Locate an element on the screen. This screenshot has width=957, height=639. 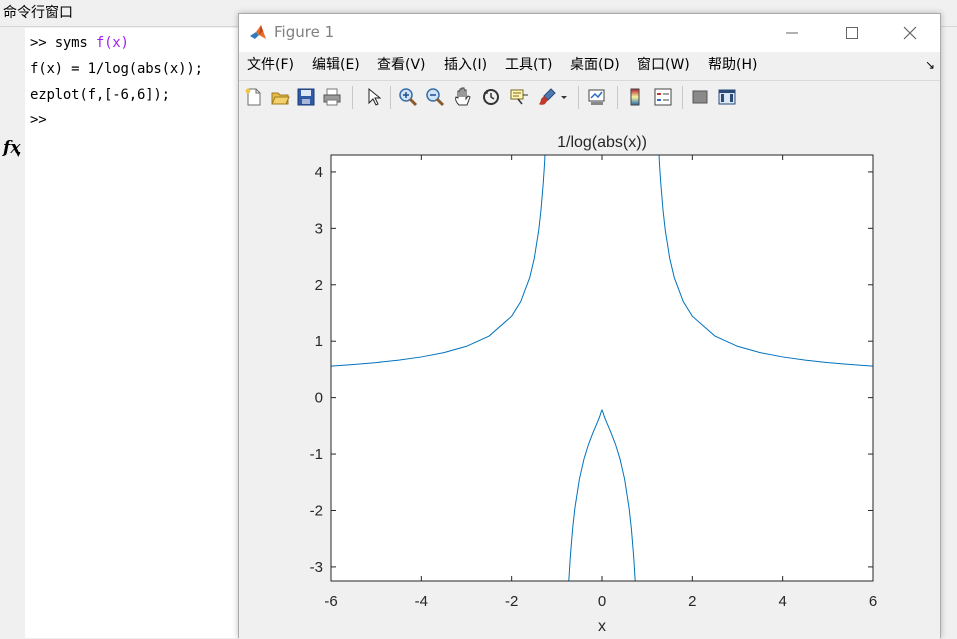
y-tick-label: -3 is located at coordinates (316, 567).